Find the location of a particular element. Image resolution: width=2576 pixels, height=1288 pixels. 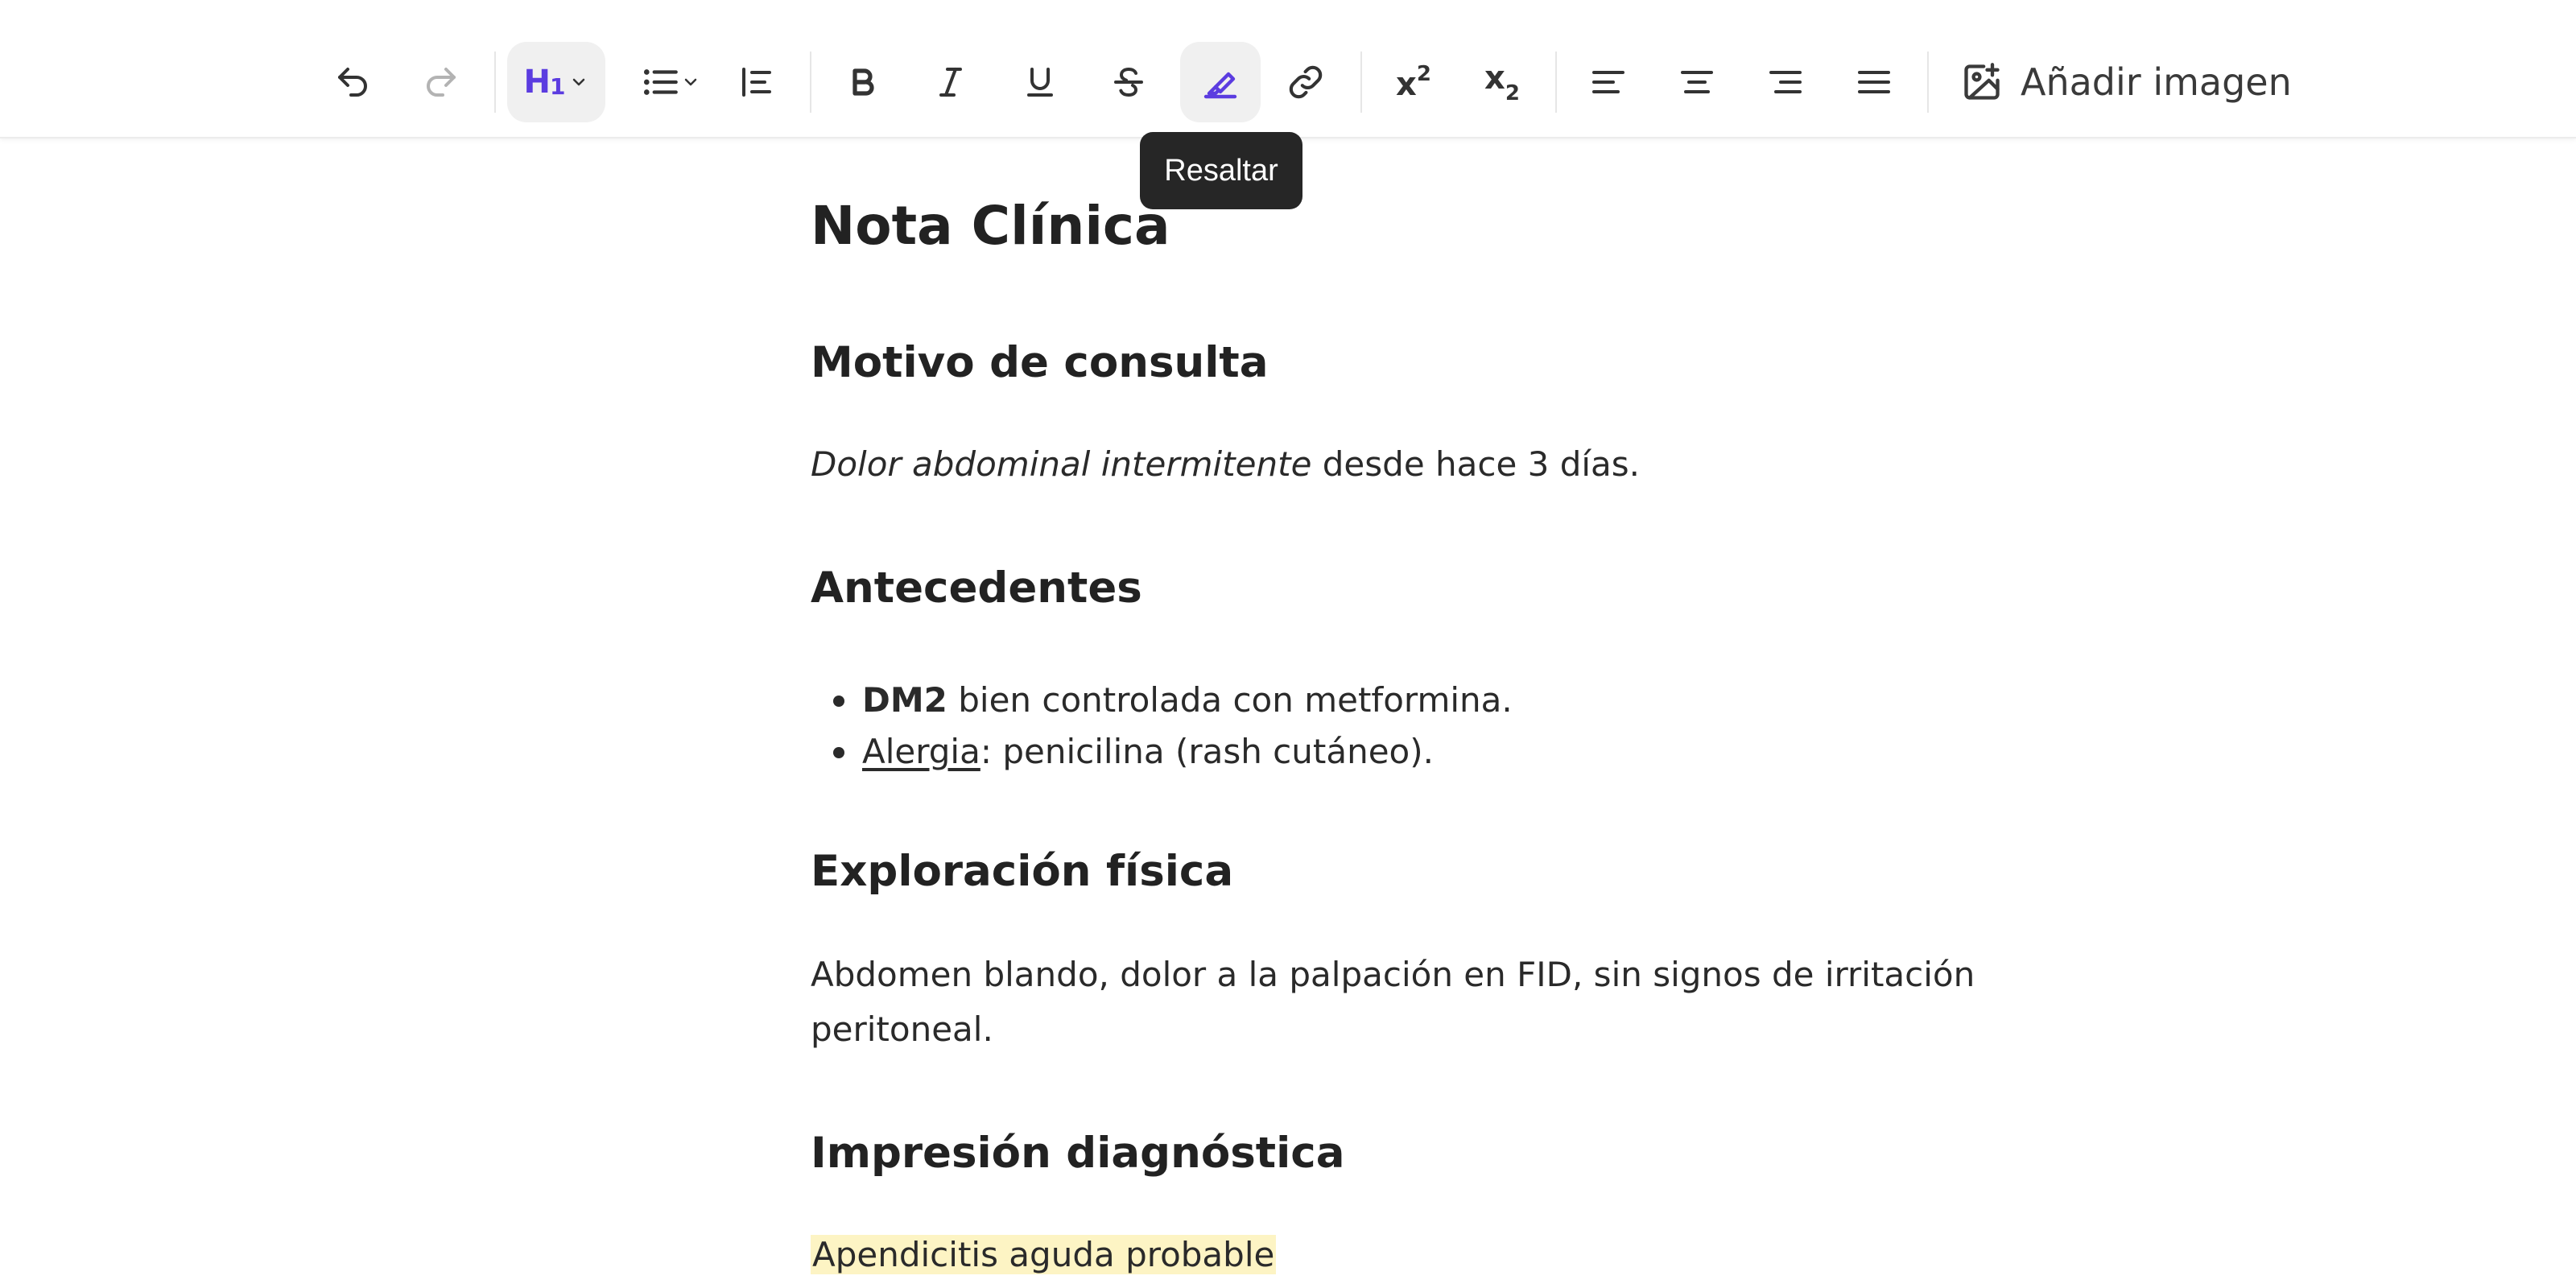

redo-icon is located at coordinates (441, 82).